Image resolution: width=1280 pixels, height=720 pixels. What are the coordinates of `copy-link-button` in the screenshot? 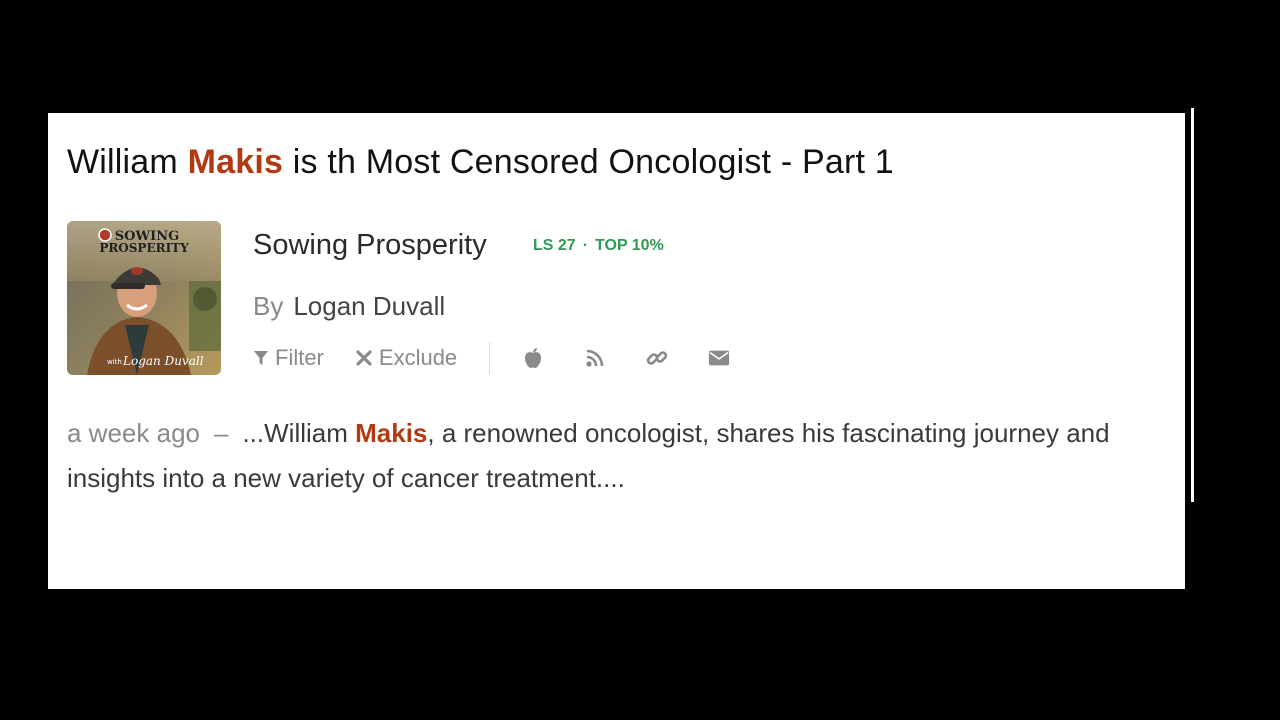 It's located at (657, 358).